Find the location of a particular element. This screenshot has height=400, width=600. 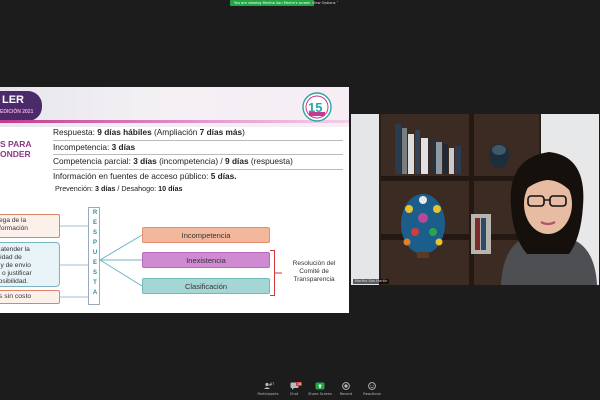

speaker-name-tag: Martha San Martin is located at coordinates (371, 281).